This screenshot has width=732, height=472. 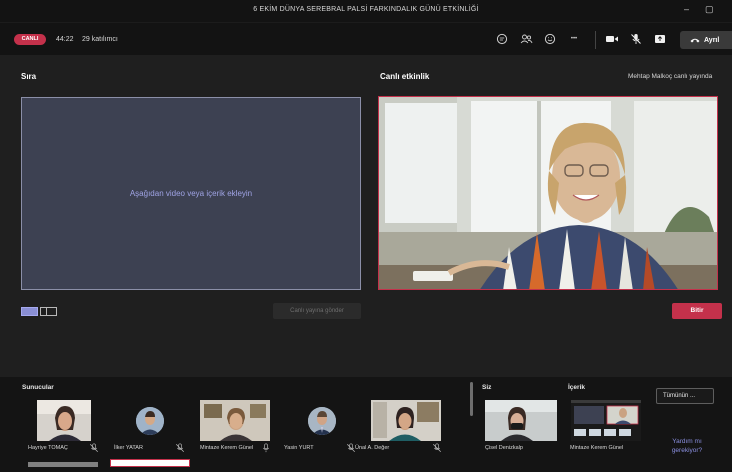 I want to click on leave-button: Ayrıl, so click(x=706, y=40).